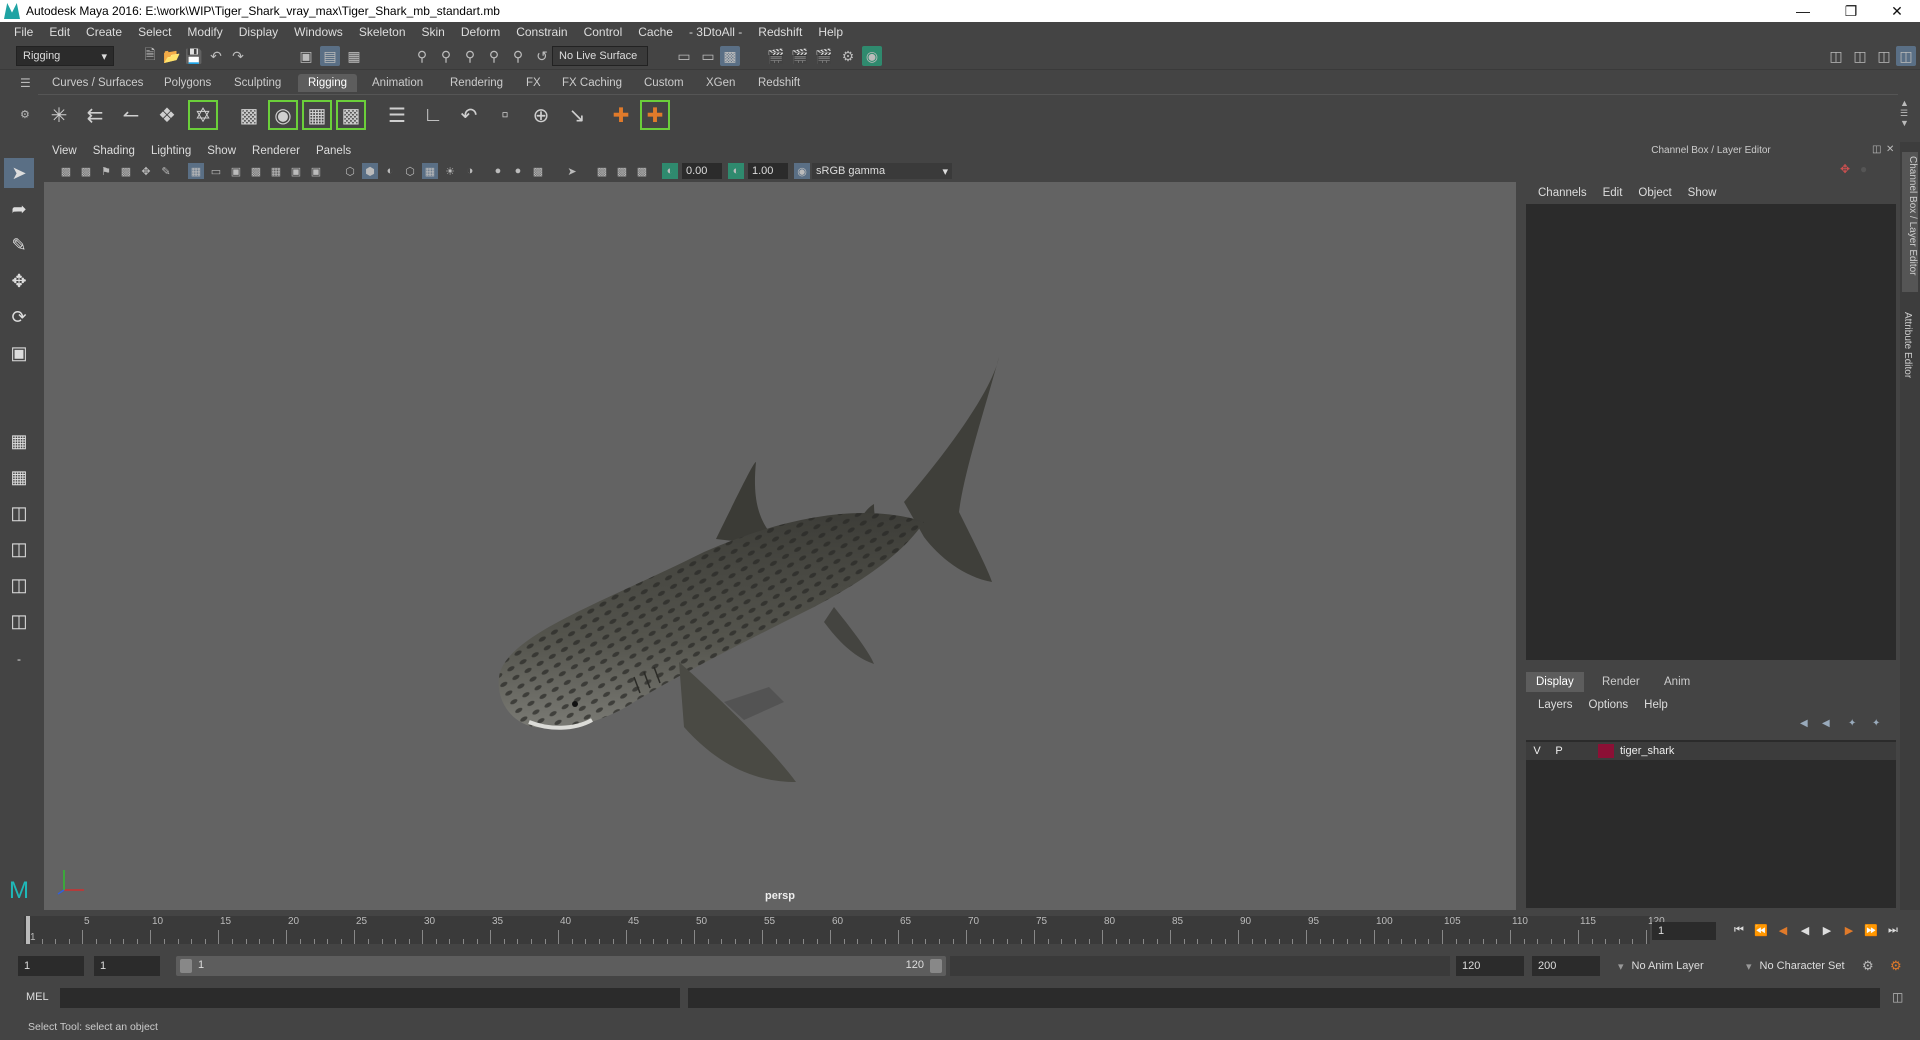 The height and width of the screenshot is (1040, 1920). Describe the element at coordinates (1849, 930) in the screenshot. I see `step-forward-frame-icon: ▶` at that location.